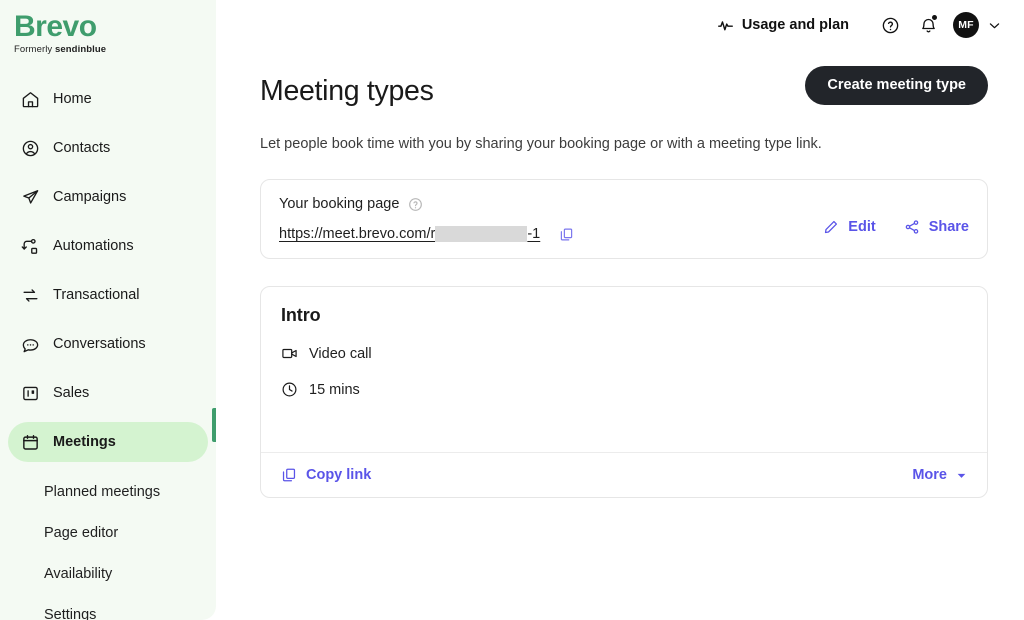 The image size is (1024, 620). Describe the element at coordinates (624, 415) in the screenshot. I see `card-spacer` at that location.